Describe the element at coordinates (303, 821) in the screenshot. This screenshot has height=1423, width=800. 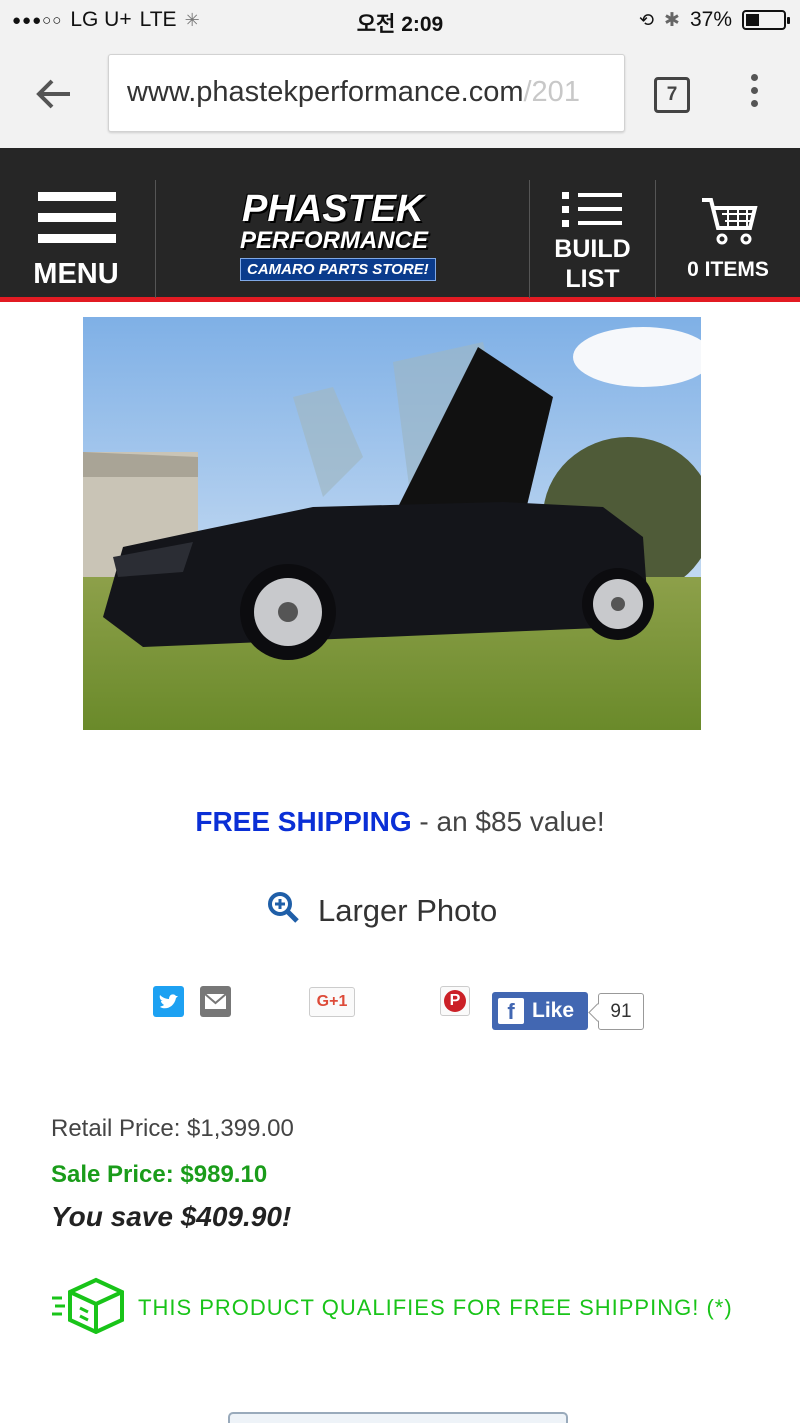
I see `free-shipping-link: FREE SHIPPING` at that location.